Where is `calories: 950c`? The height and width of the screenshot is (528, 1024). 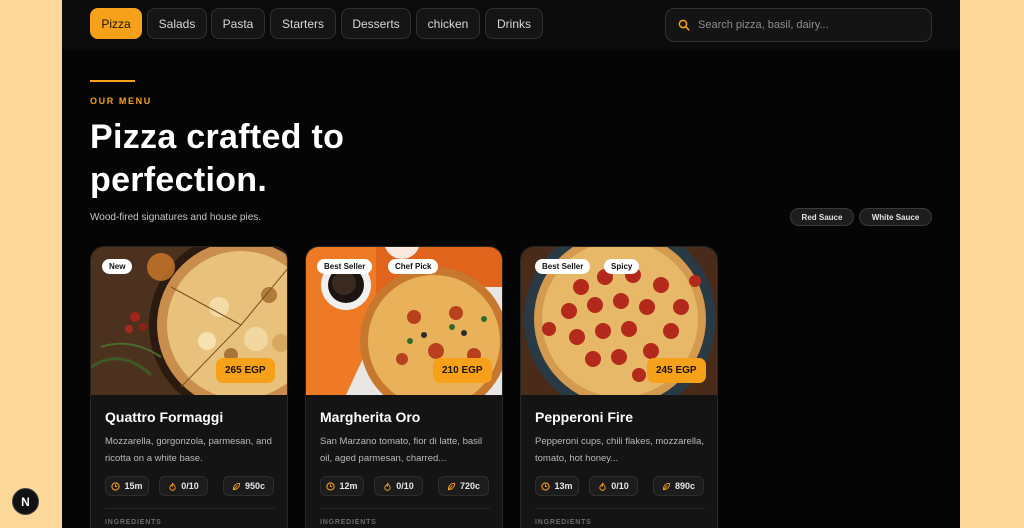 calories: 950c is located at coordinates (248, 486).